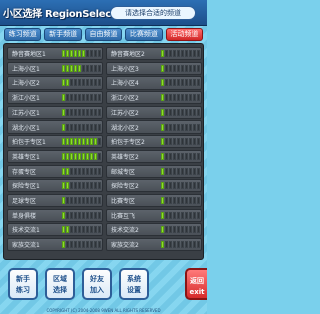 This screenshot has width=320, height=314. What do you see at coordinates (55, 200) in the screenshot?
I see `server-row: 足球专区` at bounding box center [55, 200].